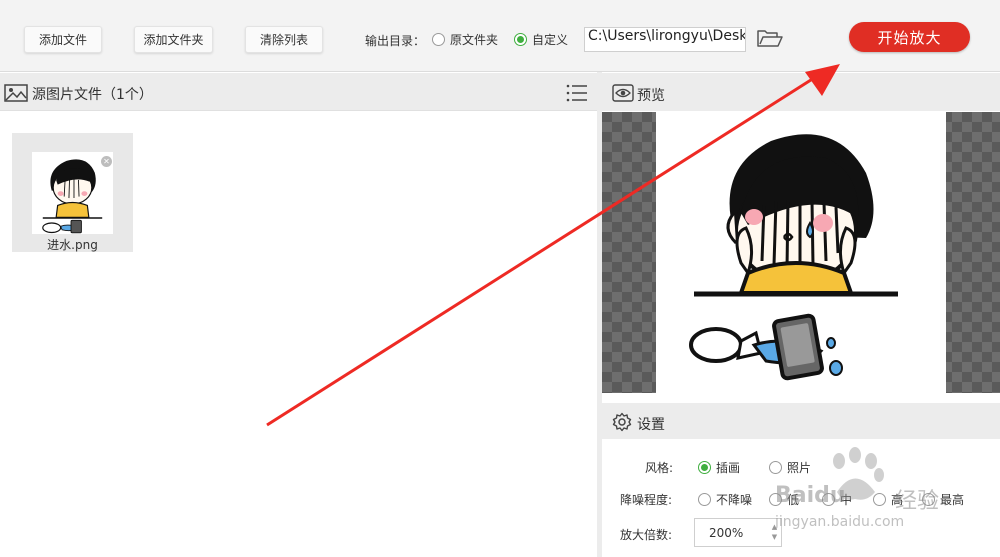 The height and width of the screenshot is (557, 1000). Describe the element at coordinates (284, 39) in the screenshot. I see `clear-list-button: 清除列表` at that location.